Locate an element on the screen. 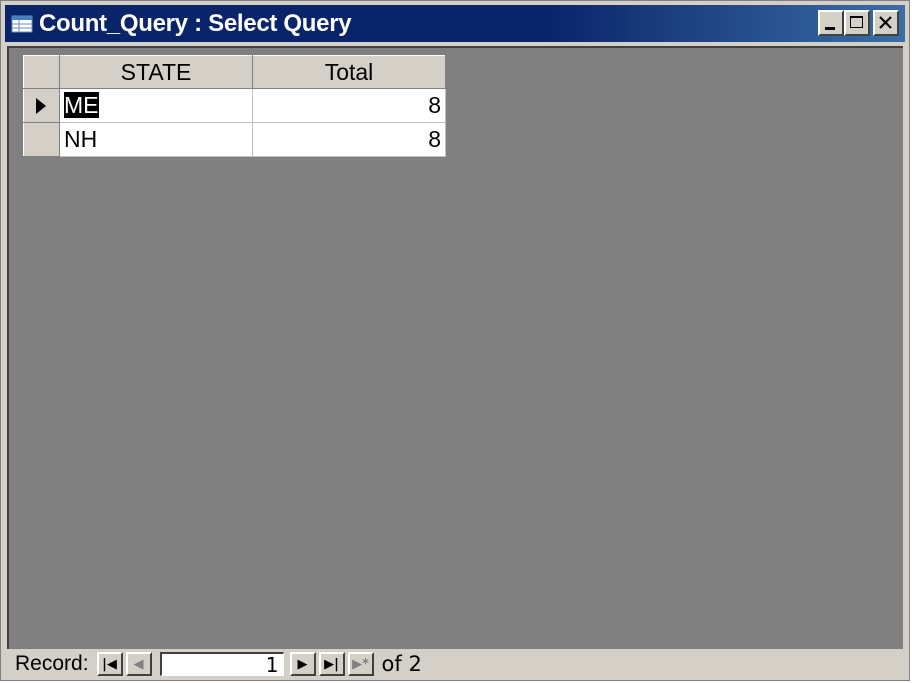 This screenshot has width=912, height=683. table-row: NH 8 is located at coordinates (234, 139).